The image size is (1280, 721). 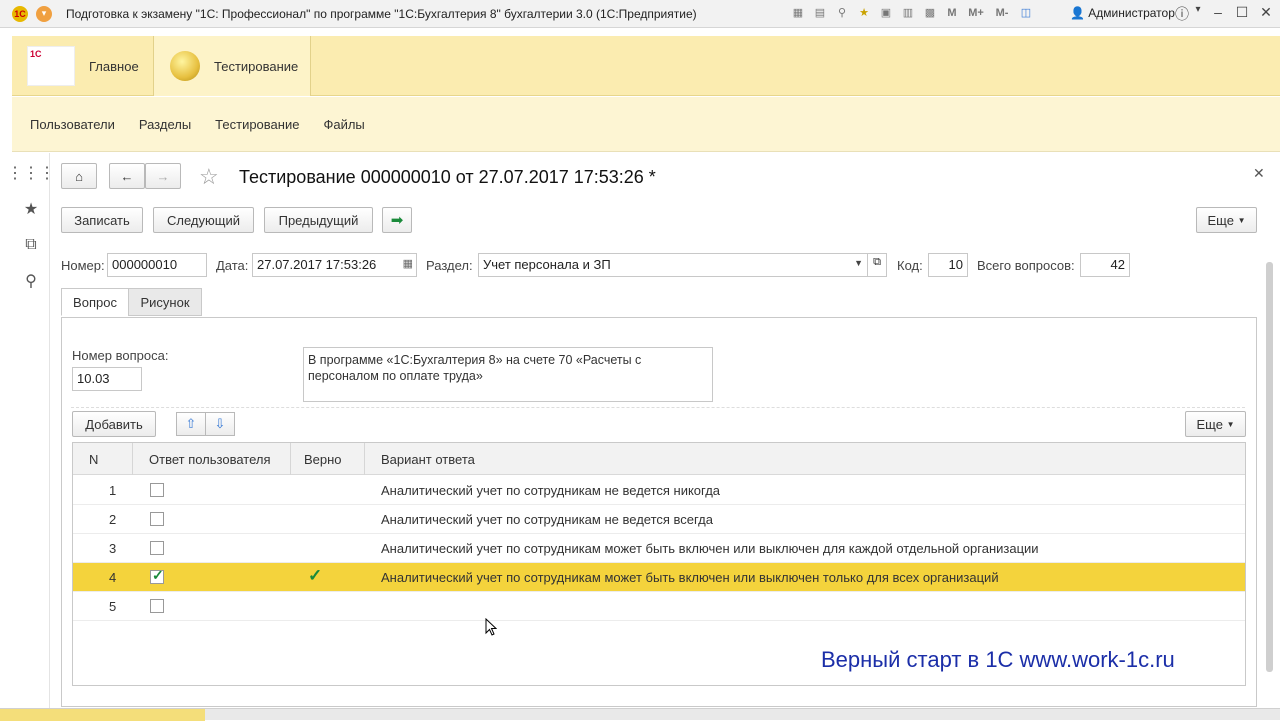 What do you see at coordinates (31, 245) in the screenshot?
I see `history-icon: ⧉` at bounding box center [31, 245].